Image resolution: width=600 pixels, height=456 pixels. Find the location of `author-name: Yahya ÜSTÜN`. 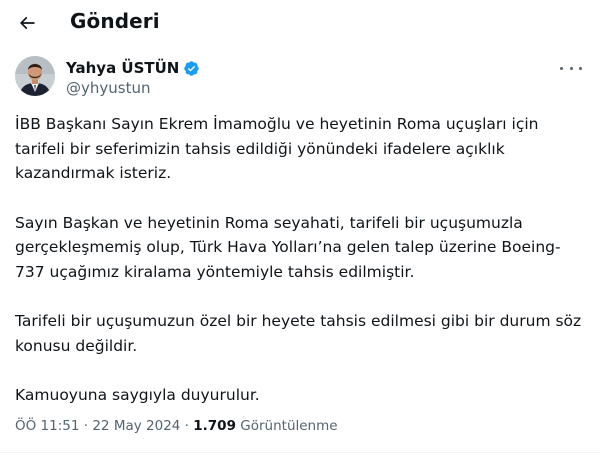

author-name: Yahya ÜSTÜN is located at coordinates (133, 68).